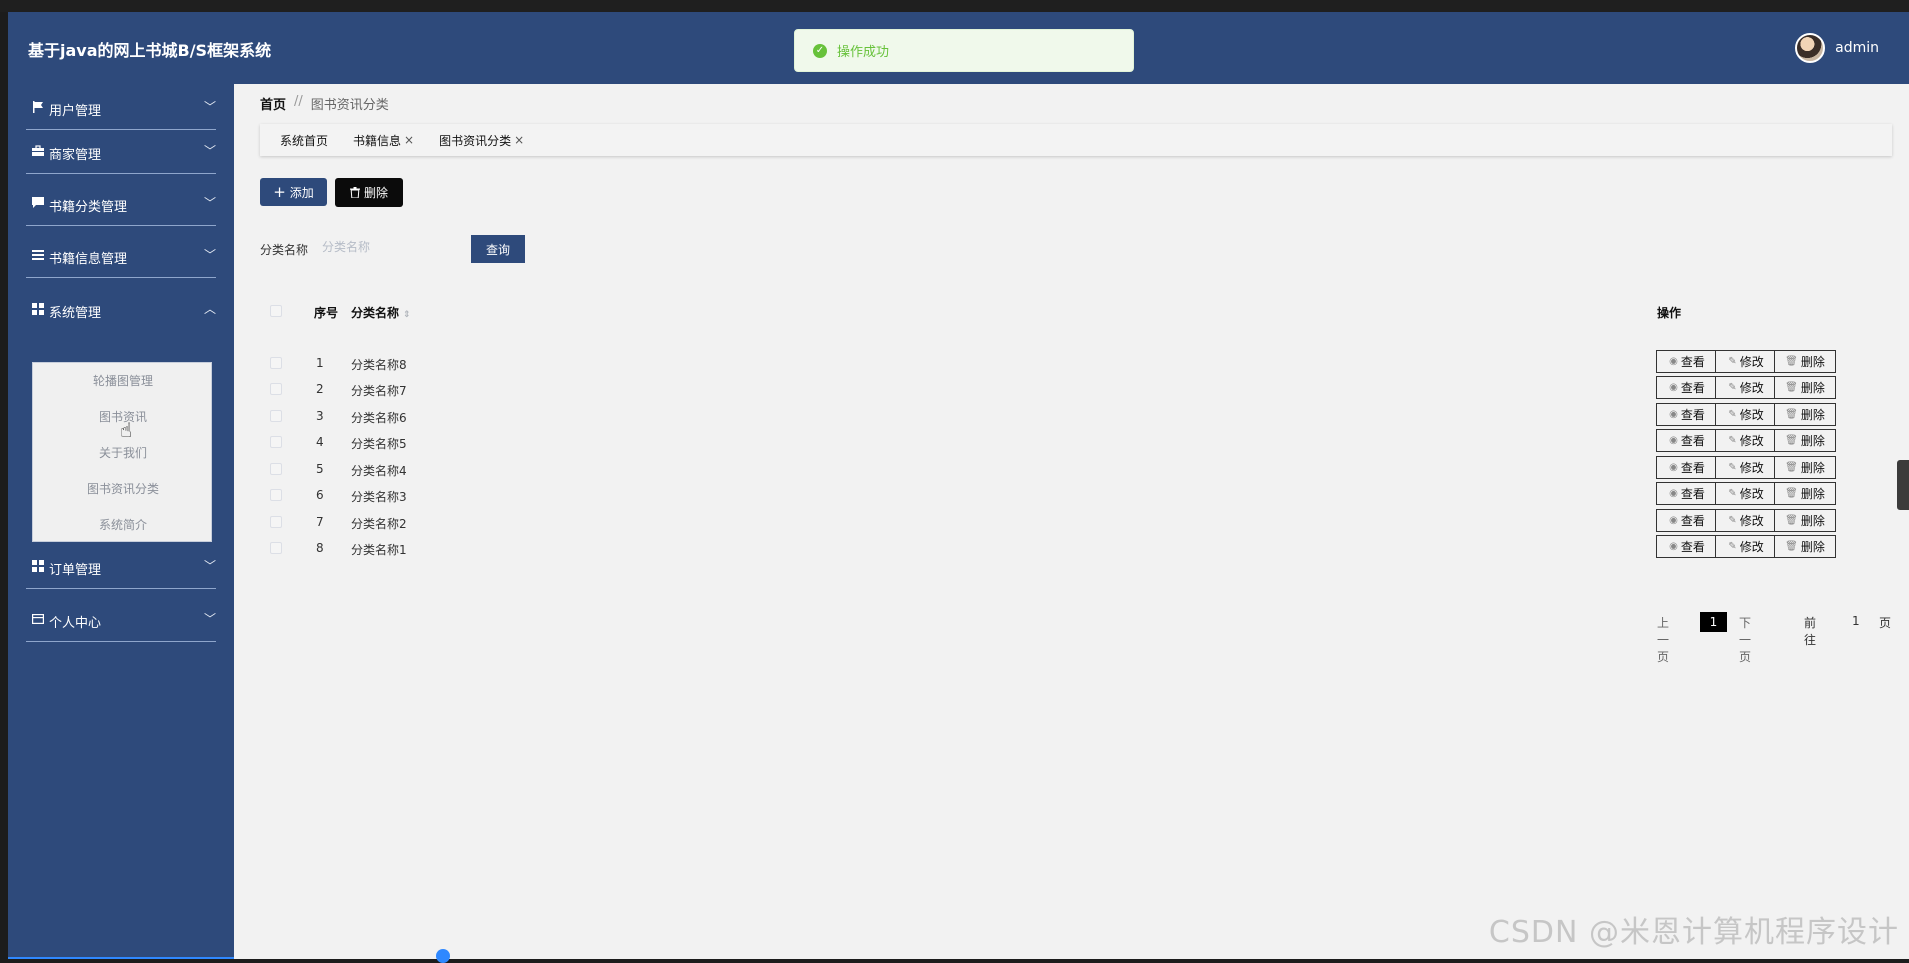 The height and width of the screenshot is (963, 1909). I want to click on tab-book-info: 书籍信息 ×, so click(383, 140).